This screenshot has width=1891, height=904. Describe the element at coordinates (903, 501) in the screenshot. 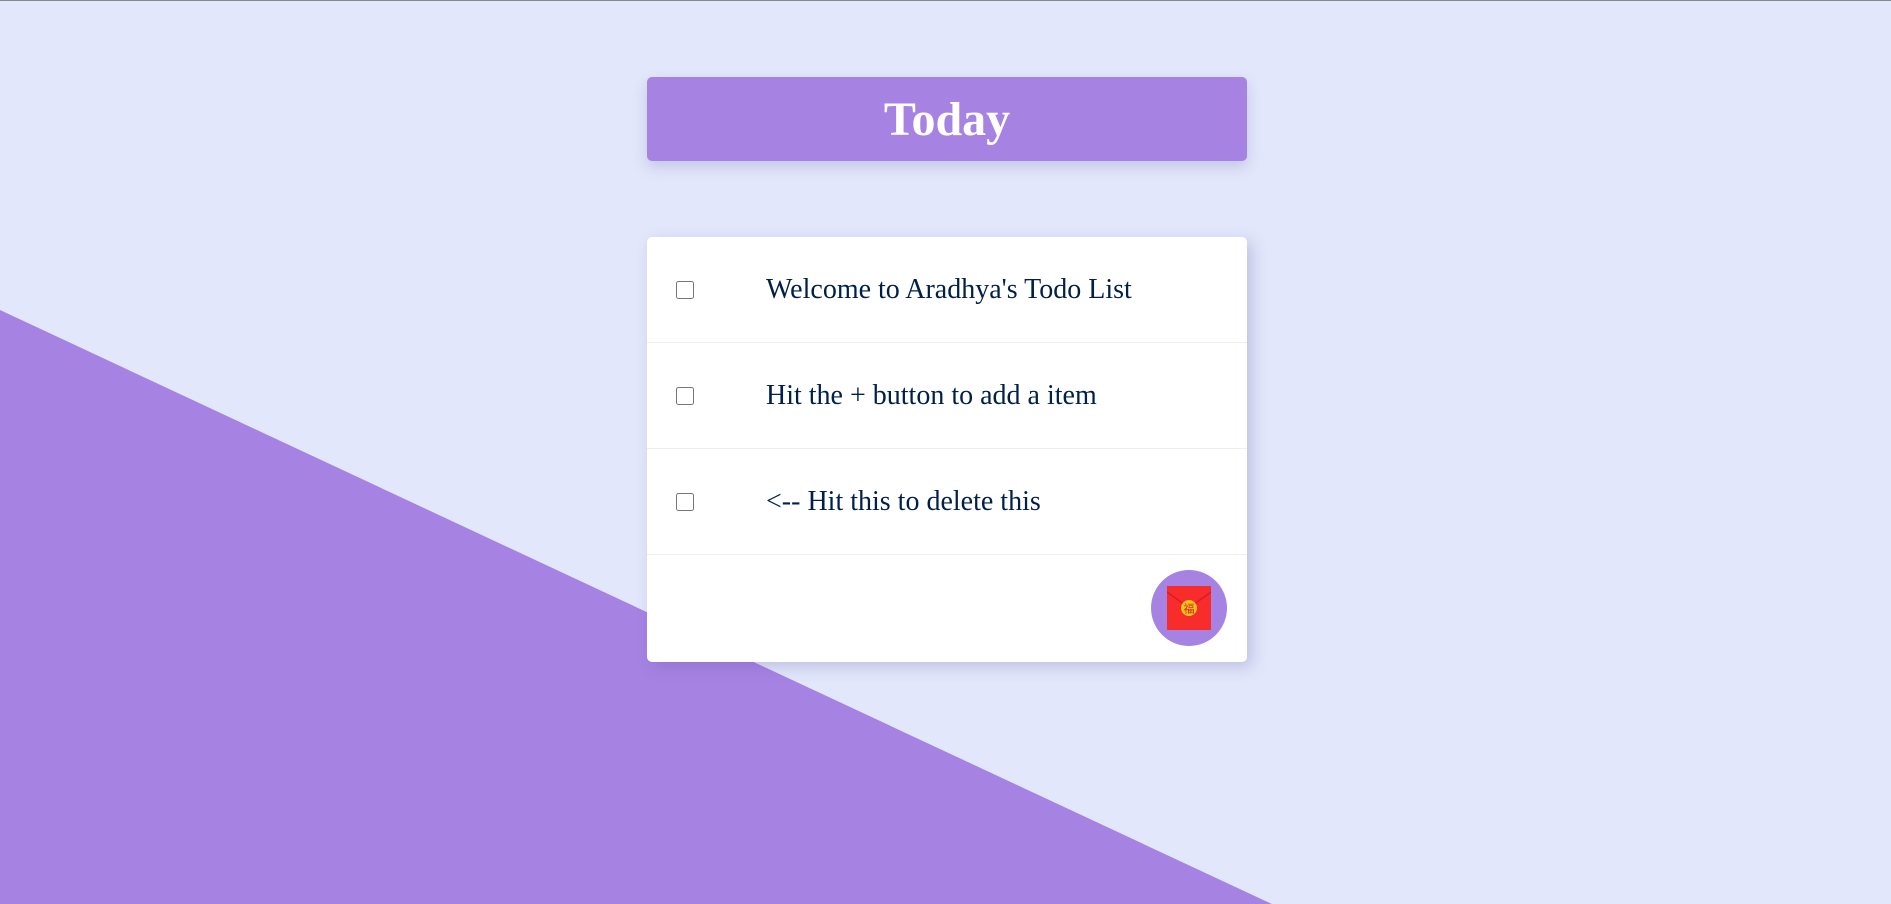

I see `todo-item-text: <-- Hit this to delete this` at that location.